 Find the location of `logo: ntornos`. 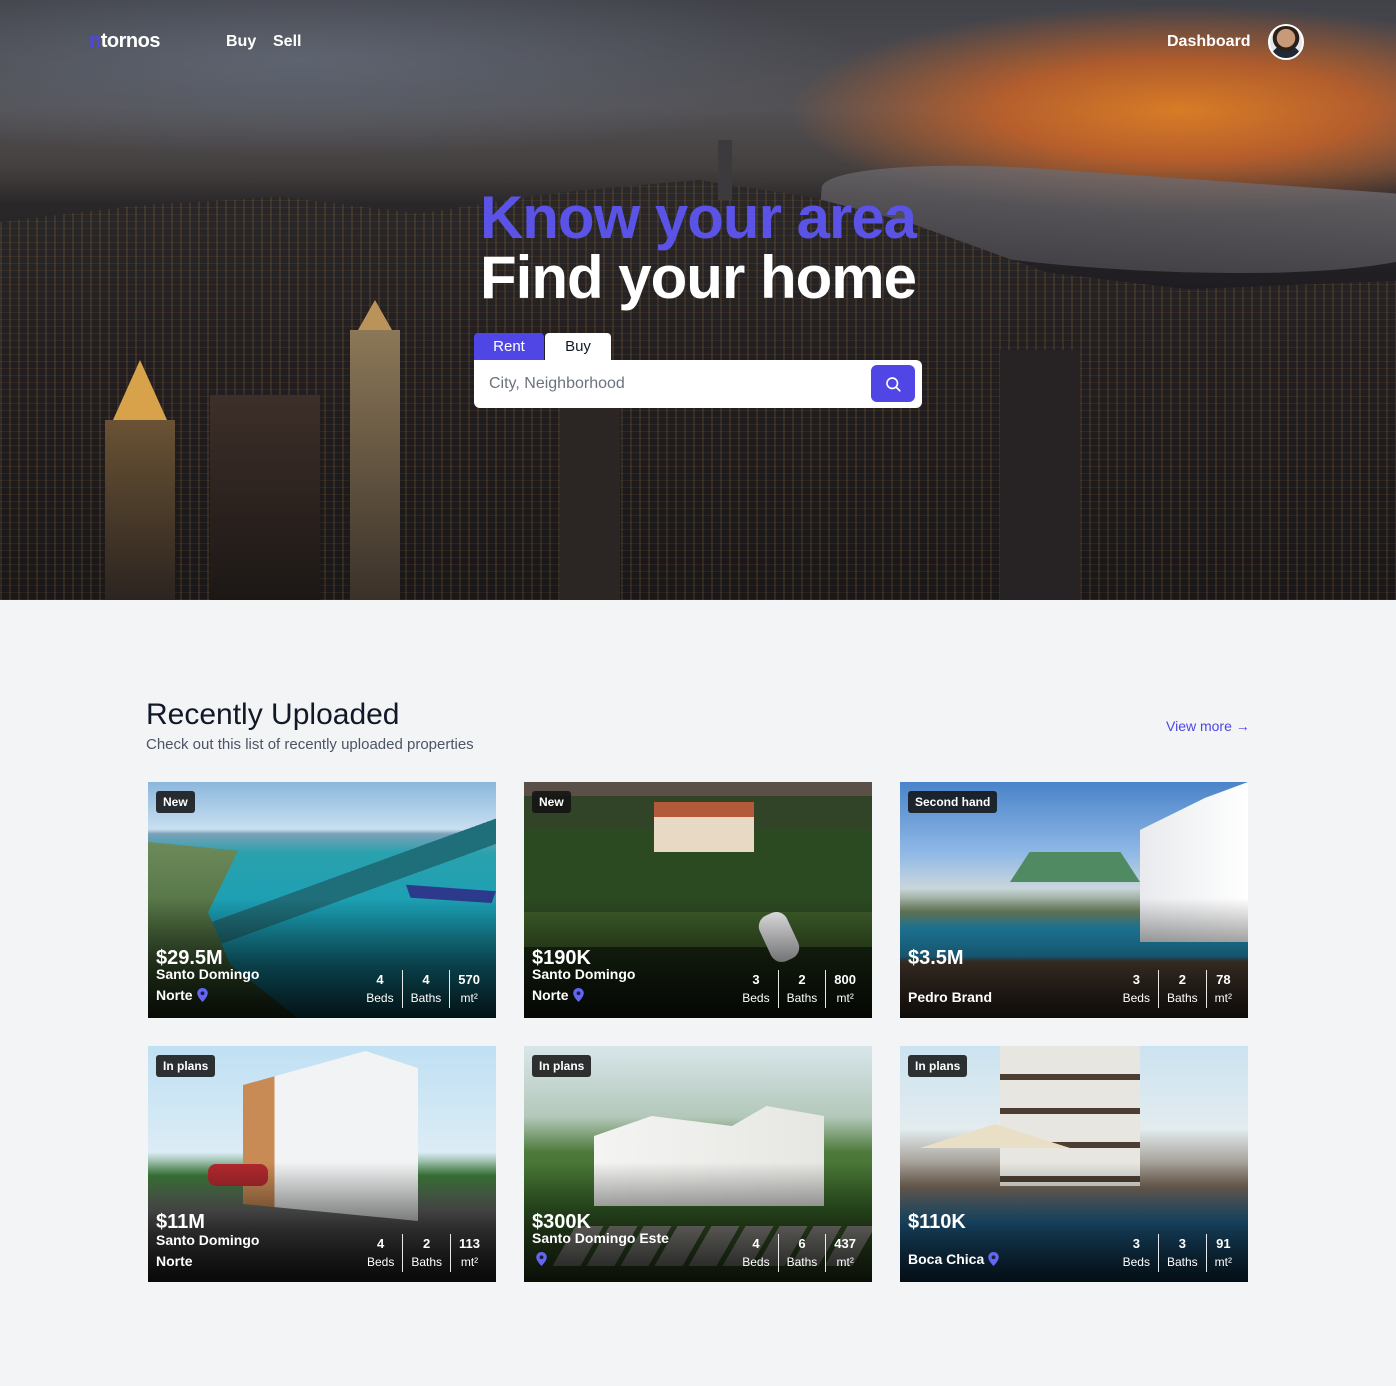

logo: ntornos is located at coordinates (124, 41).